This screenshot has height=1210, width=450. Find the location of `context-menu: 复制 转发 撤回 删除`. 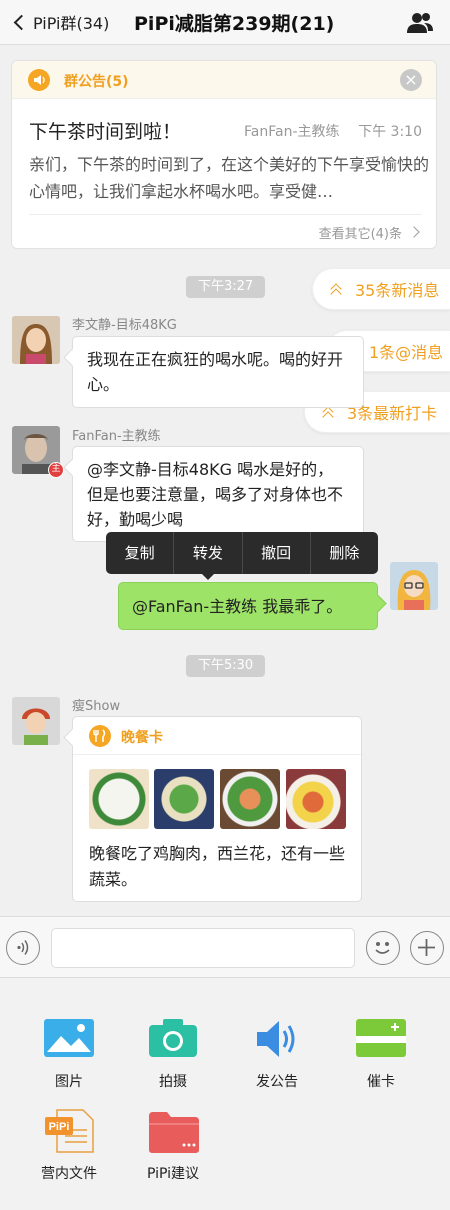

context-menu: 复制 转发 撤回 删除 is located at coordinates (242, 553).